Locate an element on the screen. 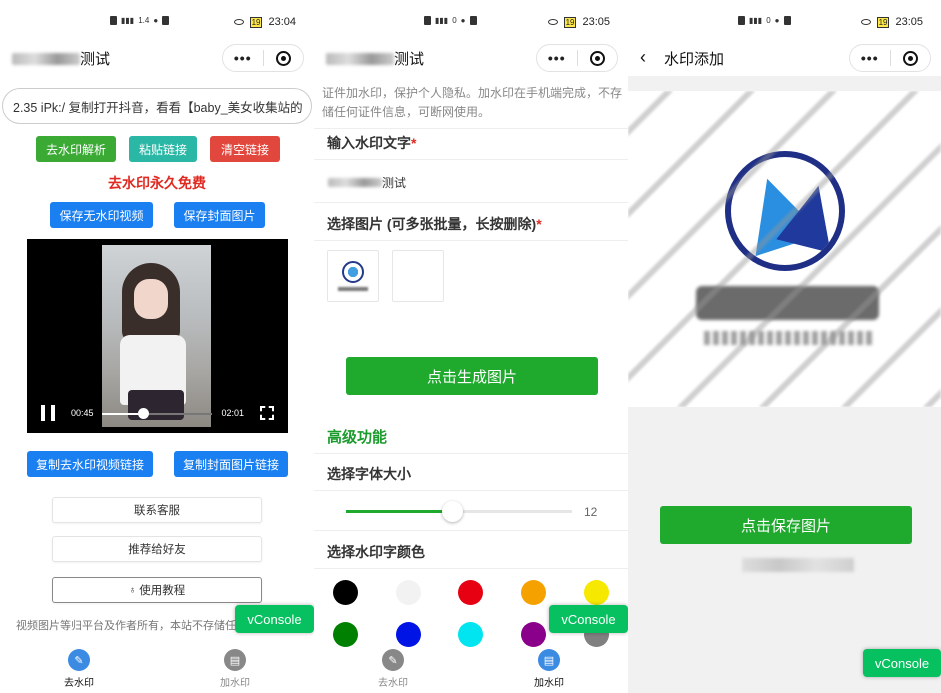  image-select-label: 选择图片 (可多张批量，长按删除)* is located at coordinates (434, 224).